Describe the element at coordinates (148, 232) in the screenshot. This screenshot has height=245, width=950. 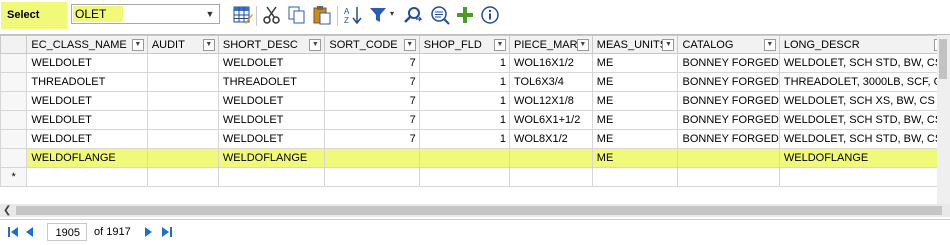
I see `next-record-icon` at that location.